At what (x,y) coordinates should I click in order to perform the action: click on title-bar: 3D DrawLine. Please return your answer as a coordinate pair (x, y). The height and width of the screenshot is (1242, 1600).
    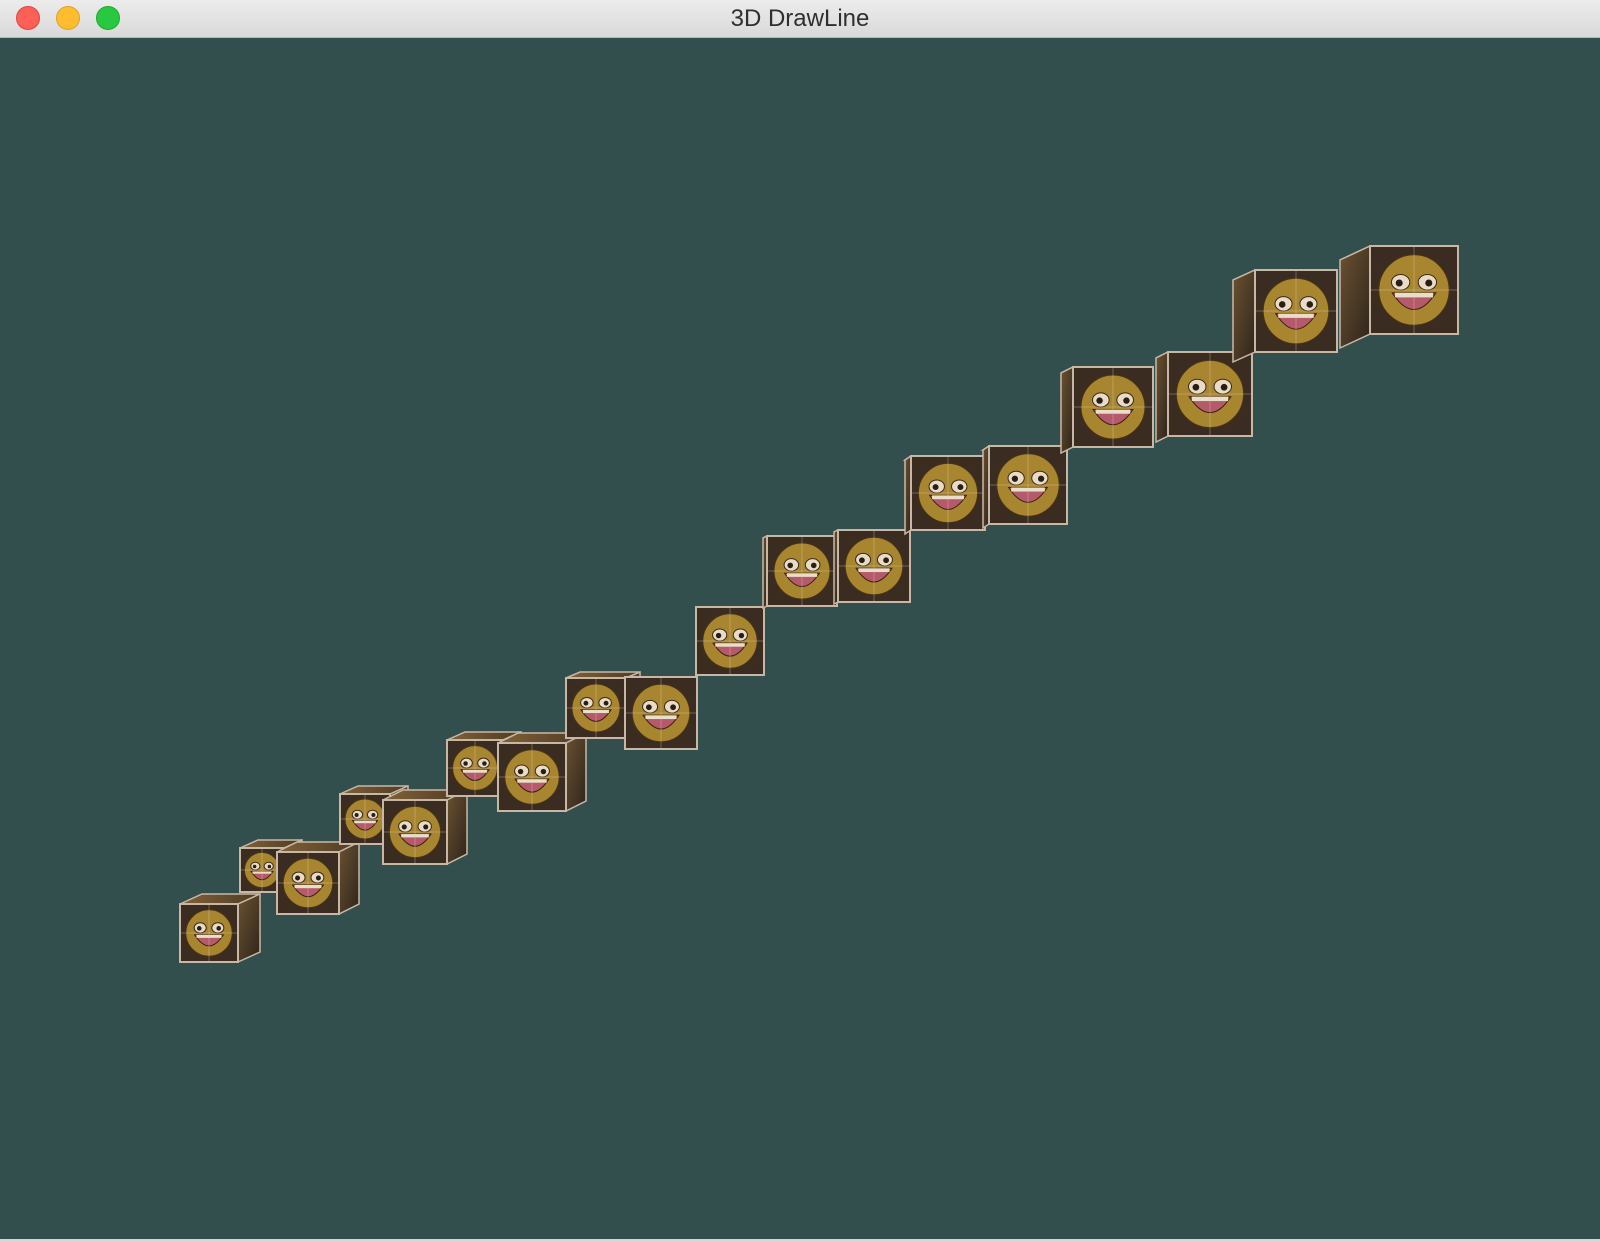
    Looking at the image, I should click on (800, 19).